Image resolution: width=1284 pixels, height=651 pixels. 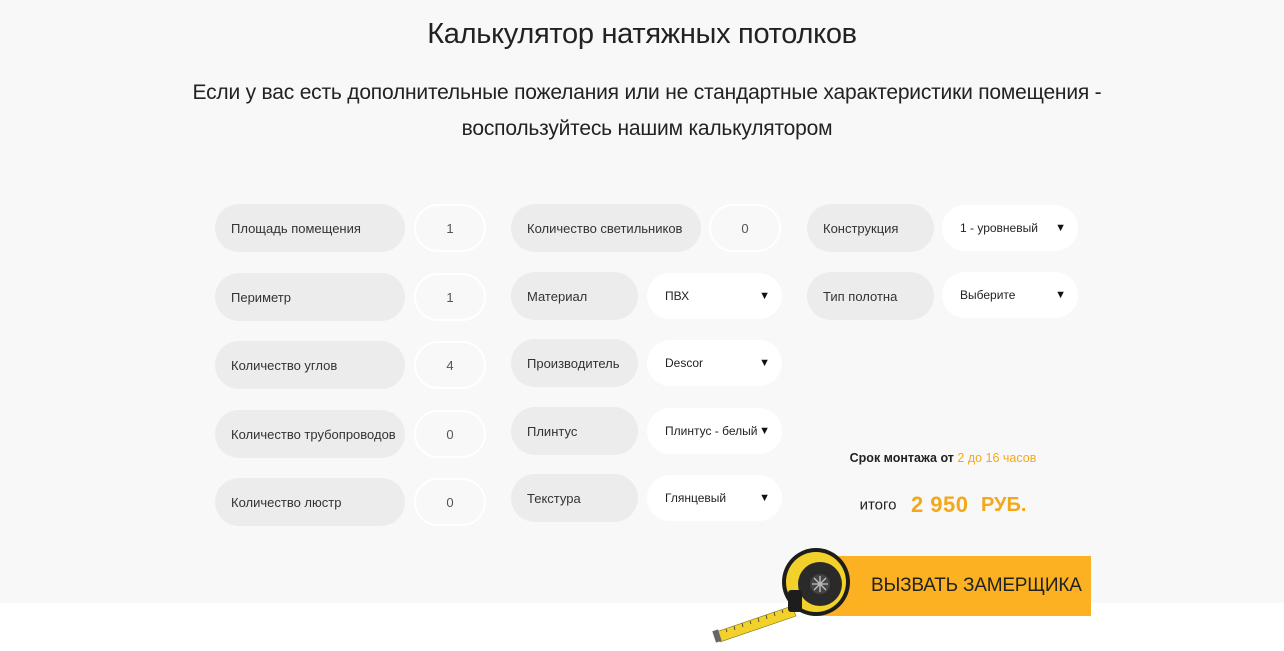 I want to click on total-price: итого 2 950 РУБ., so click(x=943, y=505).